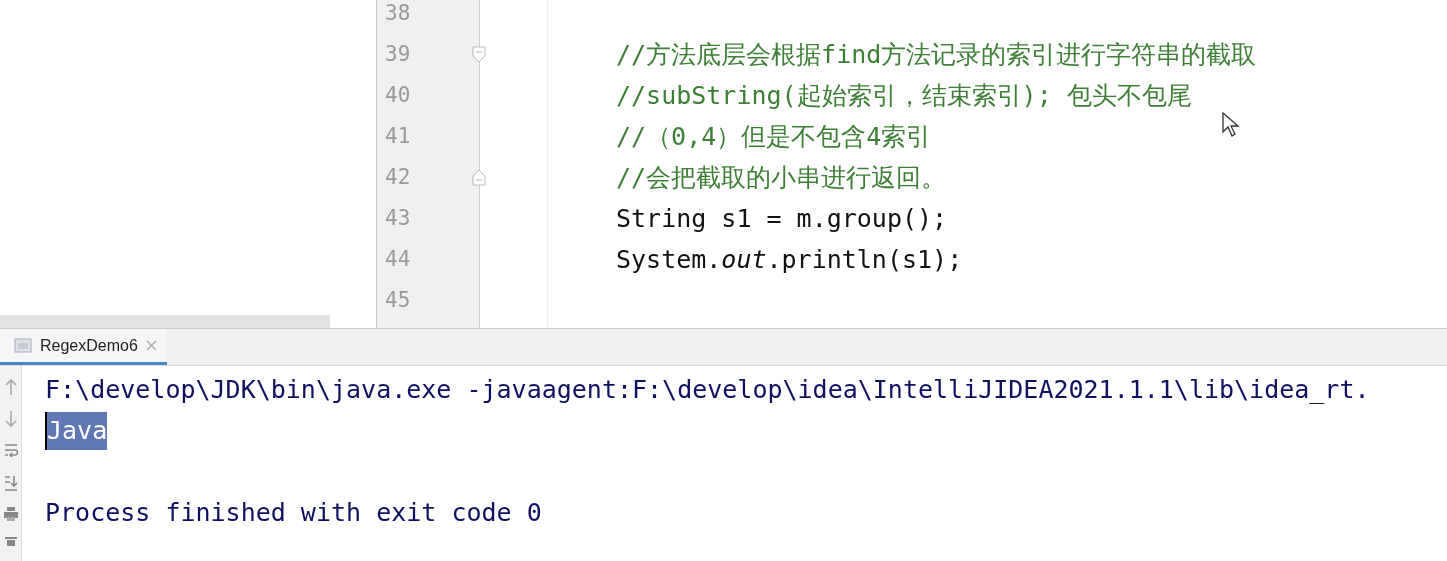  I want to click on line-number: 44, so click(398, 259).